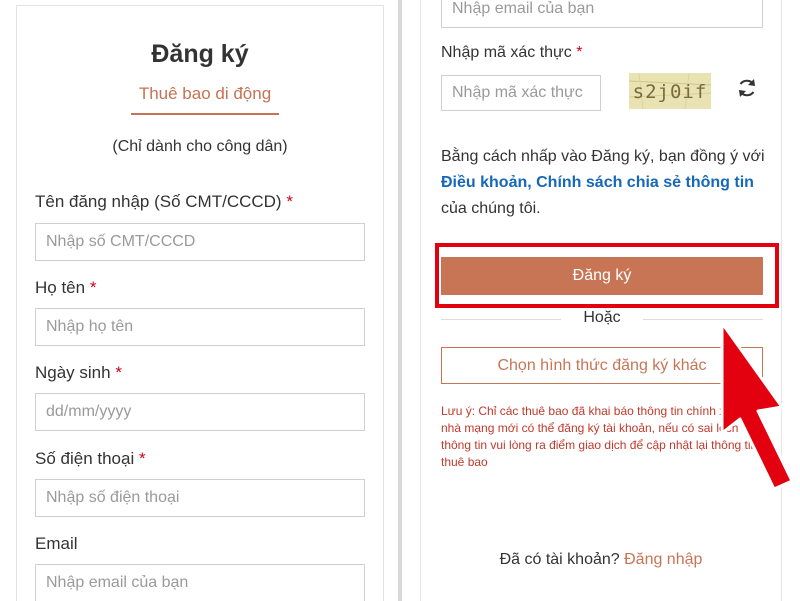 The height and width of the screenshot is (601, 800). I want to click on terms-link: Điều khoản, Chính sách chia sẻ thông tin, so click(597, 182).